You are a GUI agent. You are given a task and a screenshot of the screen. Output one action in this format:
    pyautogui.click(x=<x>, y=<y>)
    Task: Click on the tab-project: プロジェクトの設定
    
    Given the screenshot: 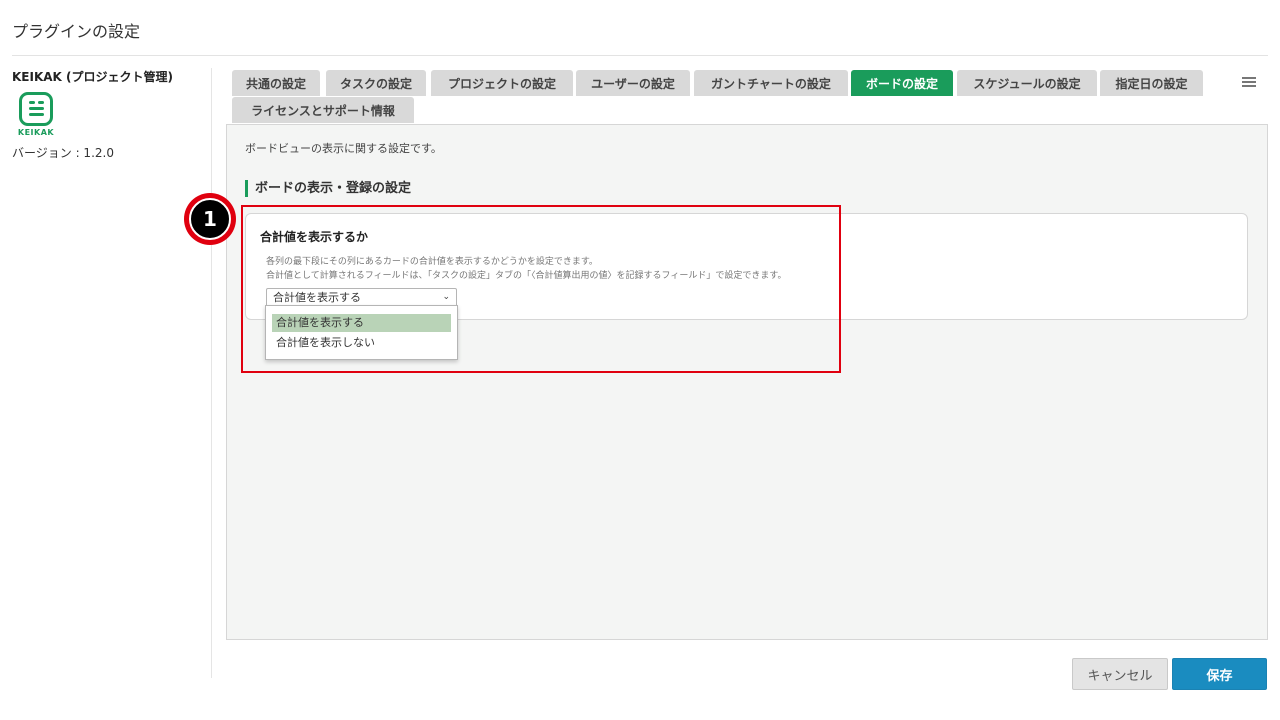 What is the action you would take?
    pyautogui.click(x=502, y=83)
    